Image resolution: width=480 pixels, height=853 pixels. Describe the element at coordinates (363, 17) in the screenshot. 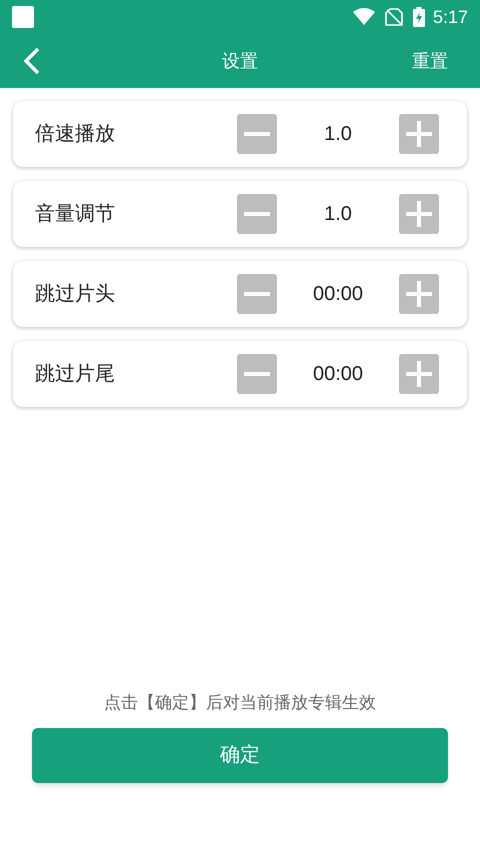

I see `wifi-icon` at that location.